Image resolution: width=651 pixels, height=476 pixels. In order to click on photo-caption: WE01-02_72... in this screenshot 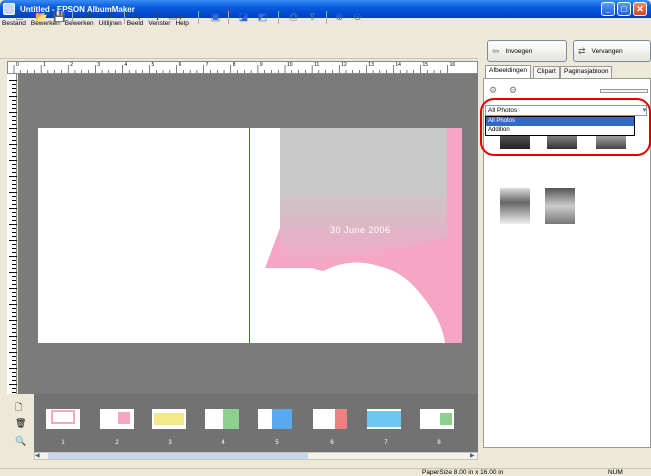, I will do `click(609, 165)`.